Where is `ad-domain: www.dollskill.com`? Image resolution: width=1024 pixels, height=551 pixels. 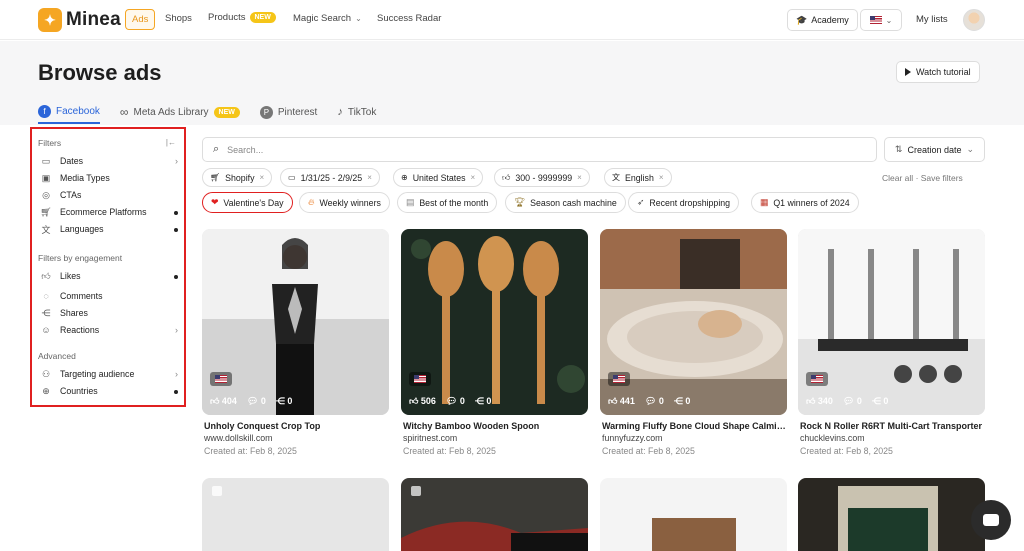 ad-domain: www.dollskill.com is located at coordinates (238, 438).